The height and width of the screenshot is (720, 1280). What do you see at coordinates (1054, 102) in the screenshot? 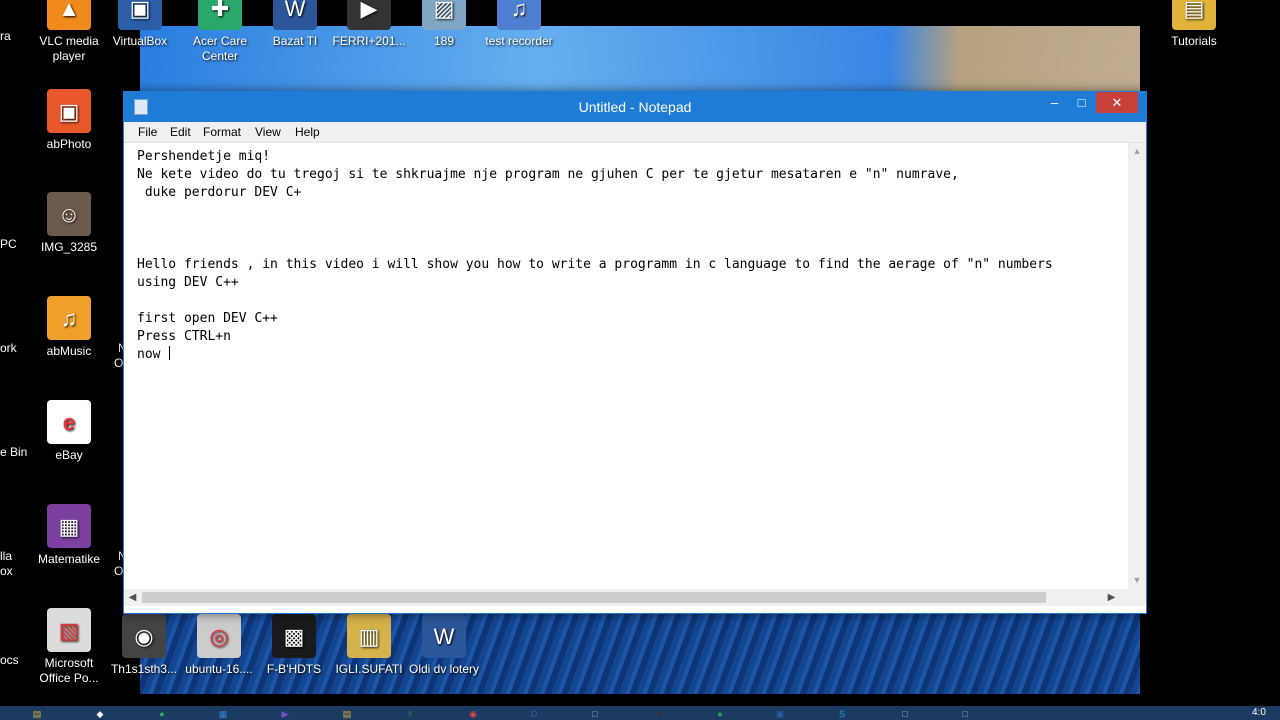
I see `minimize-button: –` at bounding box center [1054, 102].